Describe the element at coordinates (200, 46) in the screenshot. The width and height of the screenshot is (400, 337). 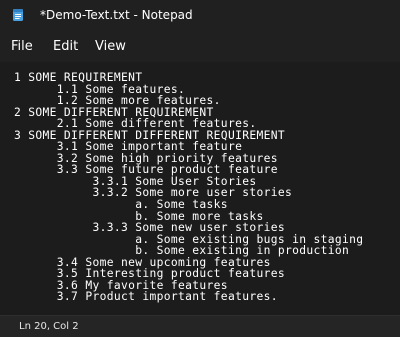
I see `menu-bar: File Edit View` at that location.